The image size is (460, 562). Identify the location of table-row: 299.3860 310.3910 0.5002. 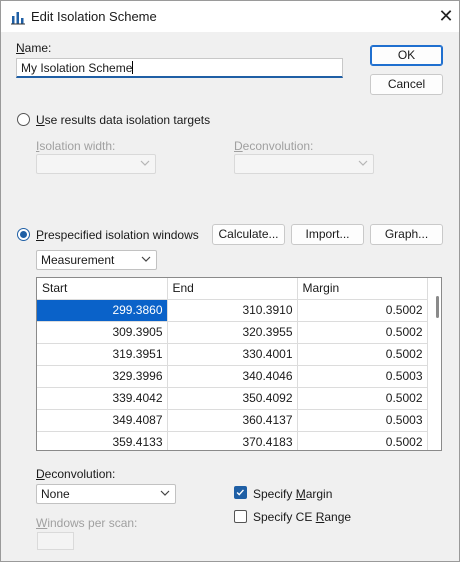
(232, 310).